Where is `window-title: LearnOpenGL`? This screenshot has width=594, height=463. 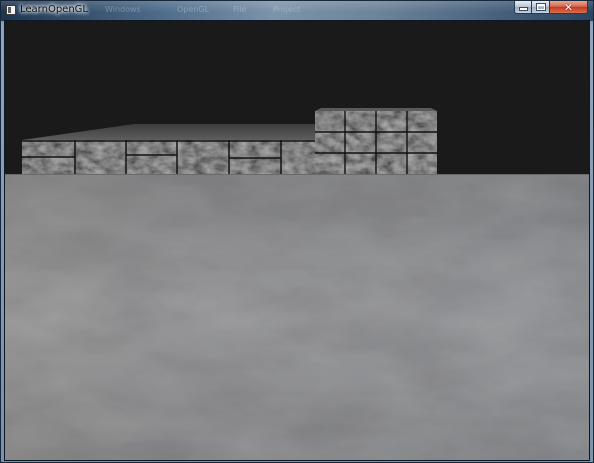
window-title: LearnOpenGL is located at coordinates (54, 9).